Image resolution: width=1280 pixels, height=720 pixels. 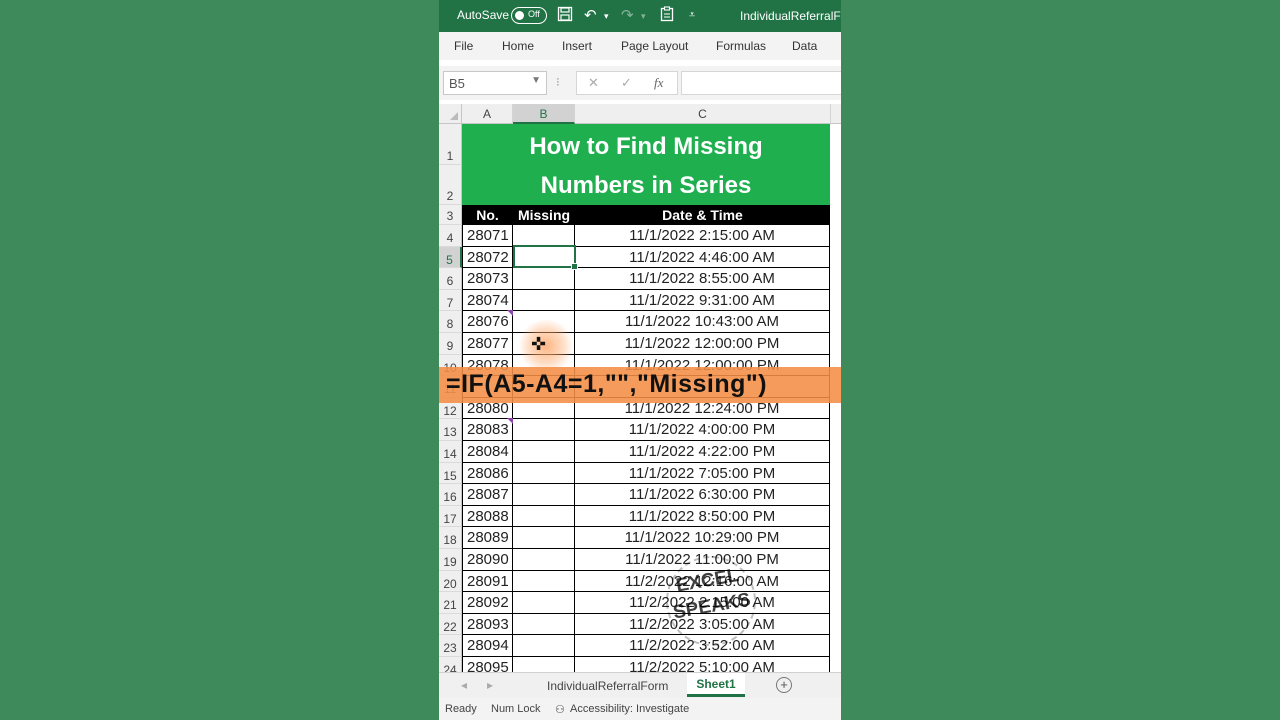 I want to click on cell-no: 28083, so click(x=487, y=429).